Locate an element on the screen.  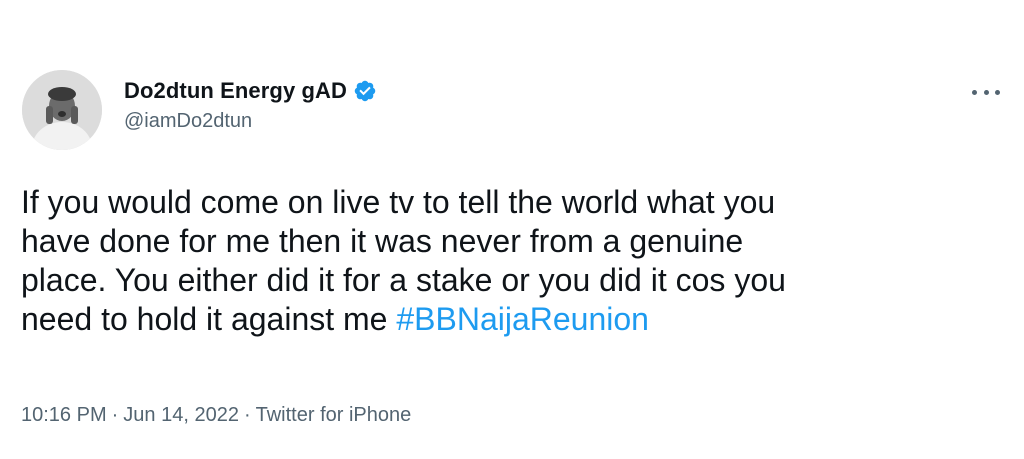
avatar is located at coordinates (62, 110).